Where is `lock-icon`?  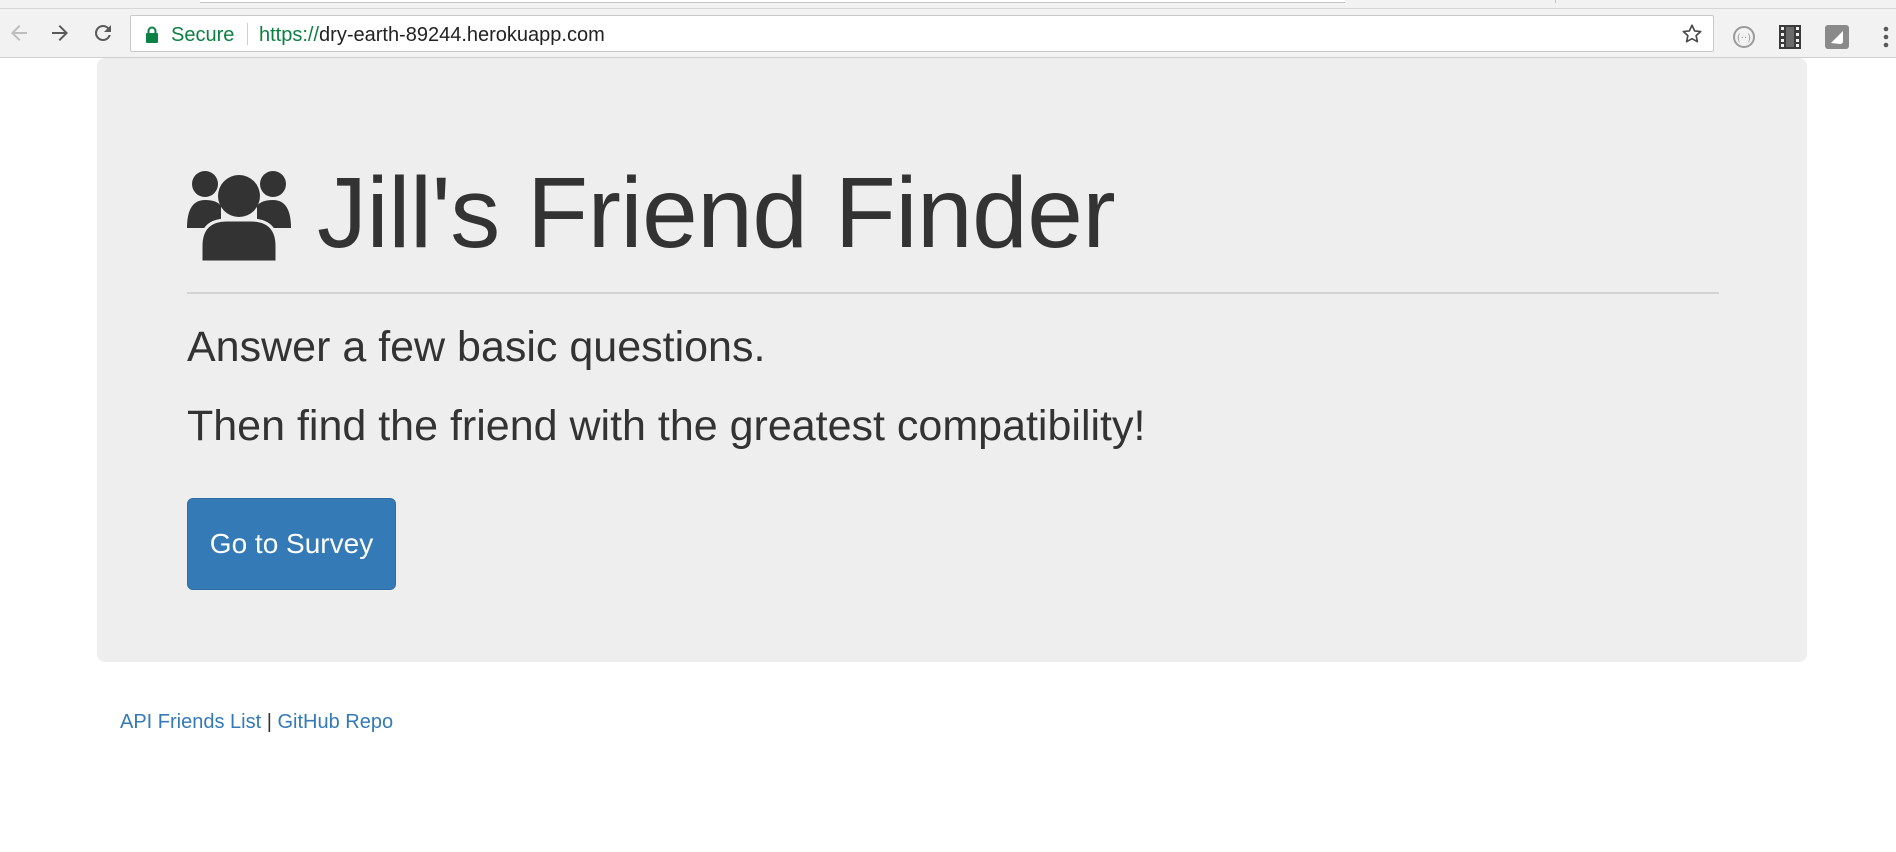
lock-icon is located at coordinates (152, 34).